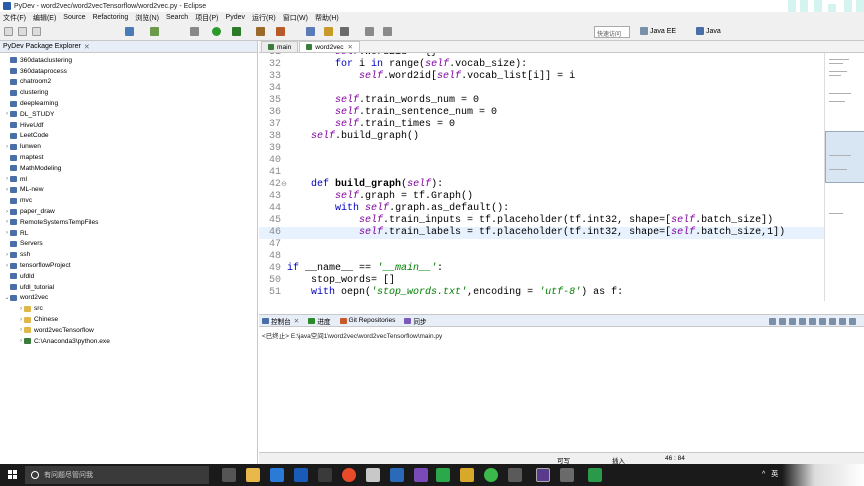 This screenshot has width=864, height=486. Describe the element at coordinates (13, 475) in the screenshot. I see `windows-start-icon` at that location.